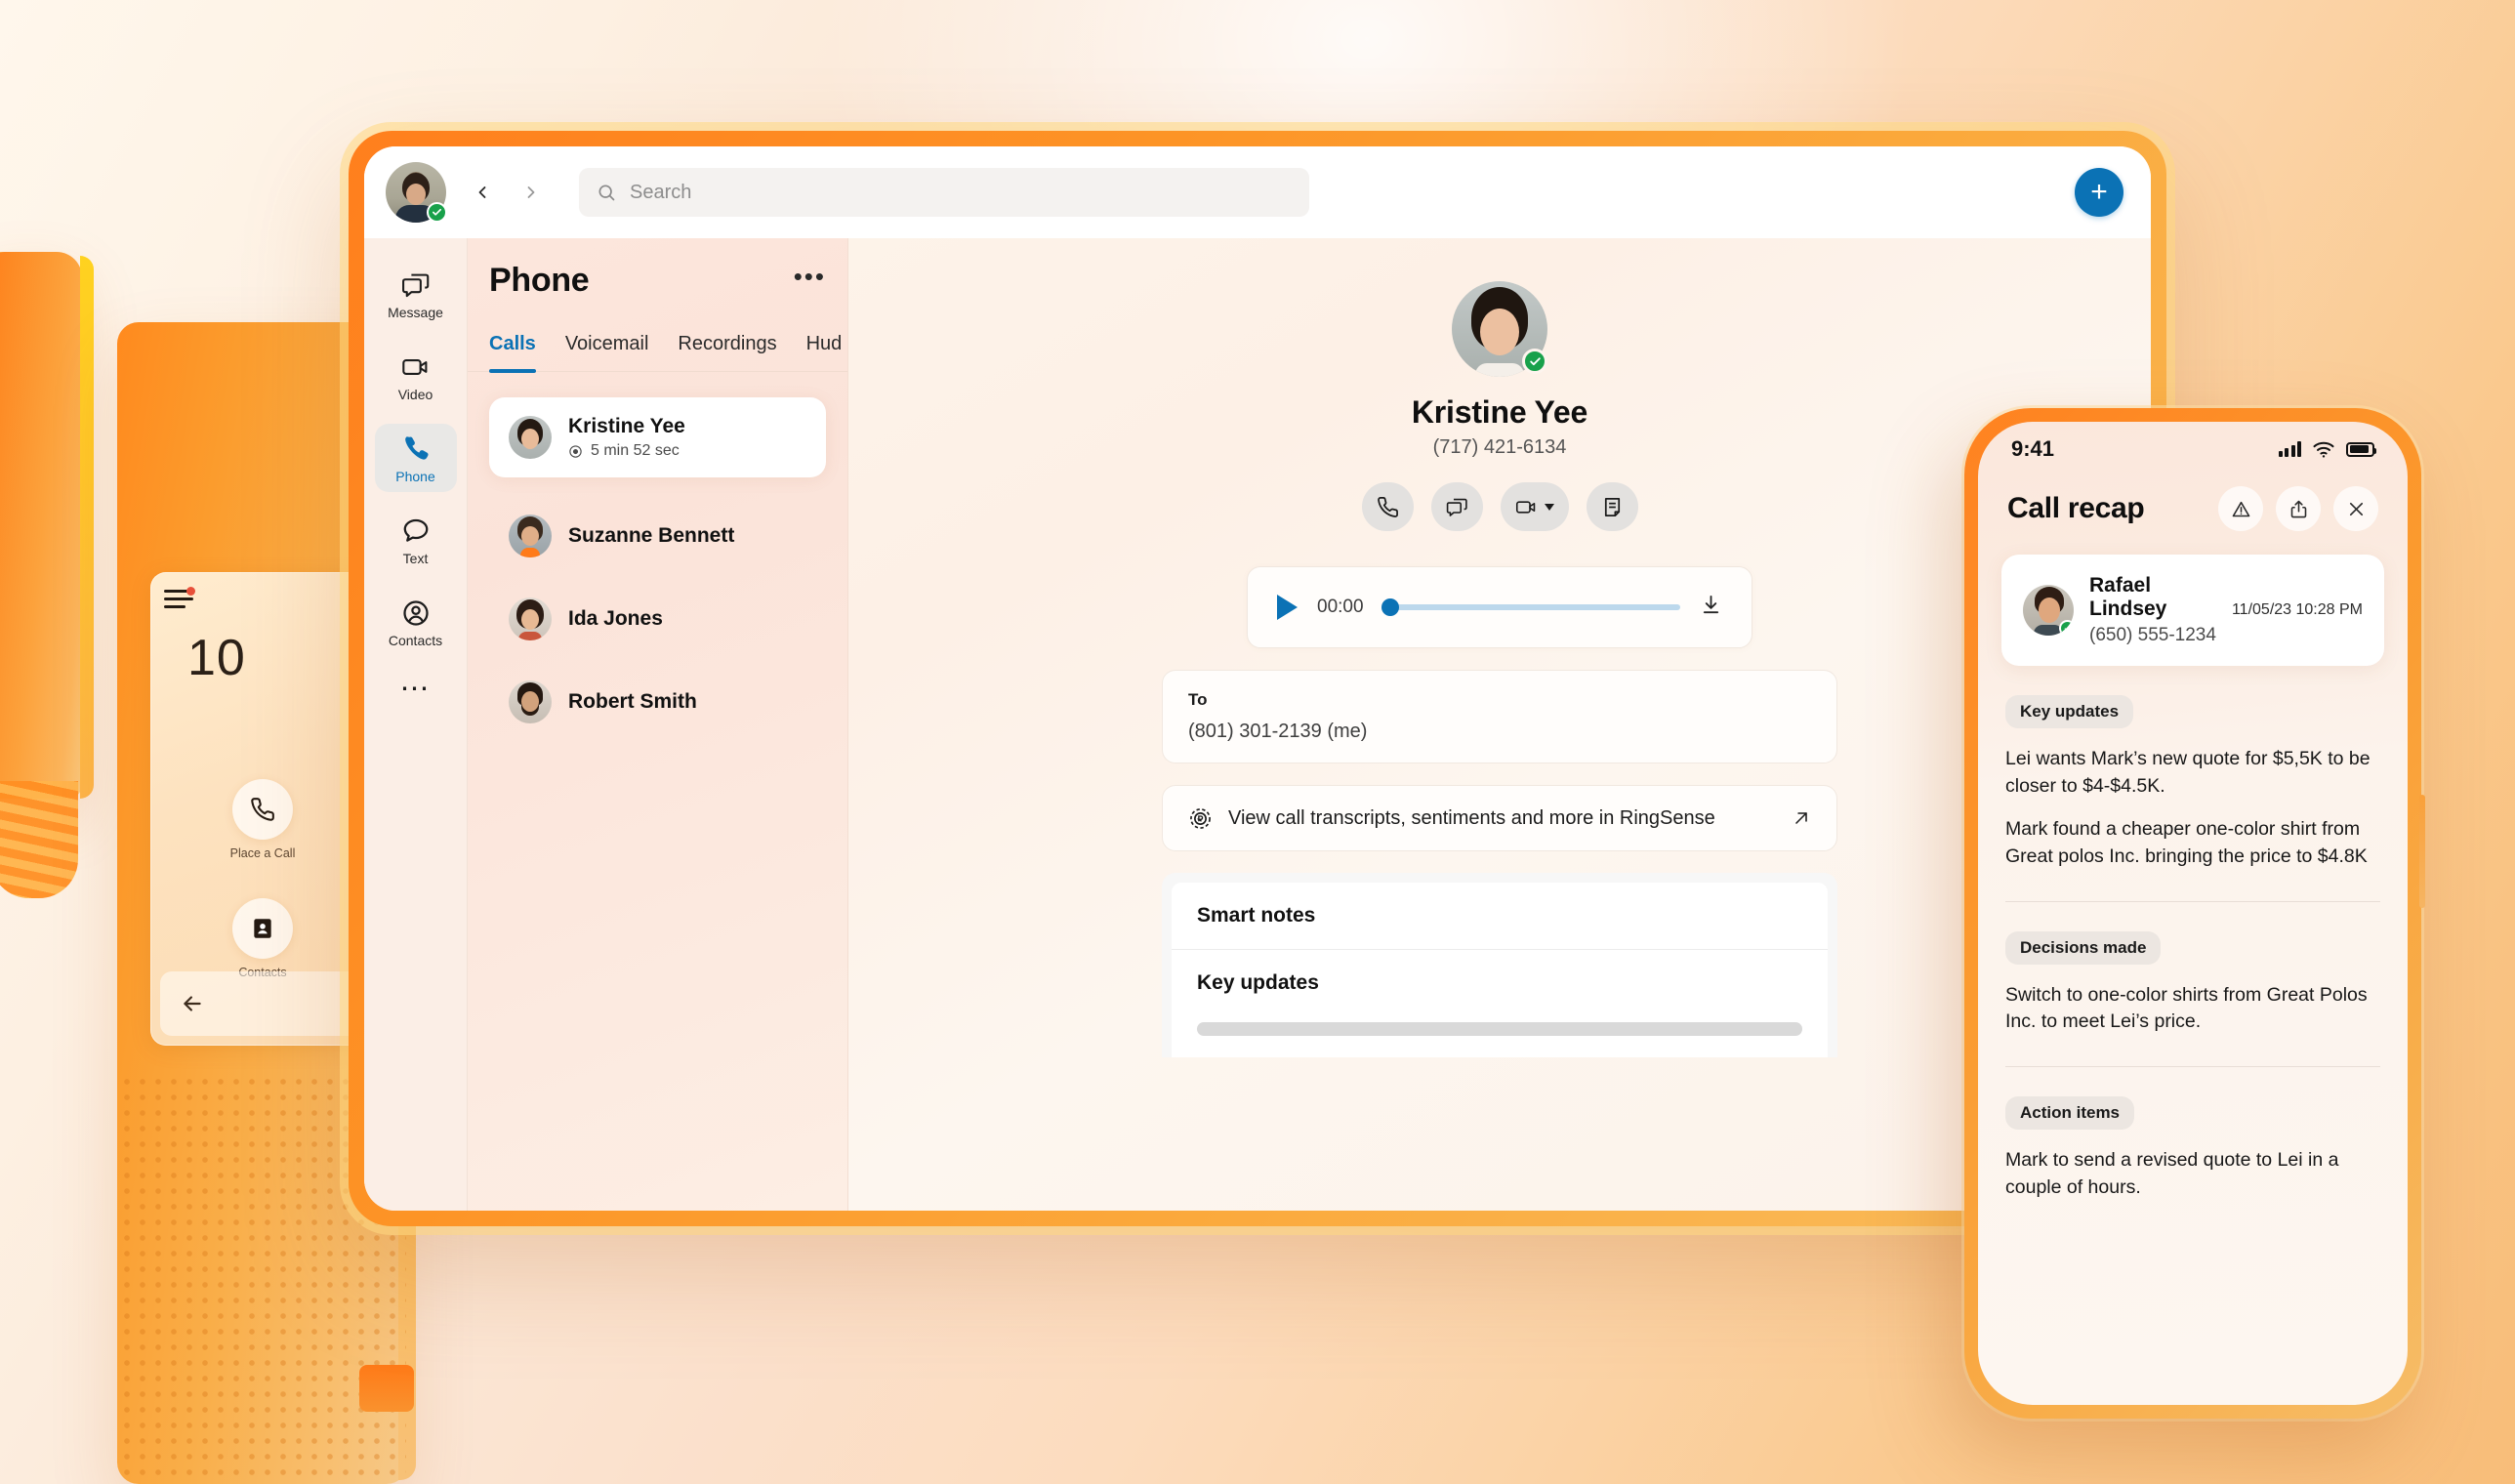 The height and width of the screenshot is (1484, 2515). What do you see at coordinates (658, 437) in the screenshot?
I see `call-list-item-selected: Kristine Yee 5 min 52 sec` at bounding box center [658, 437].